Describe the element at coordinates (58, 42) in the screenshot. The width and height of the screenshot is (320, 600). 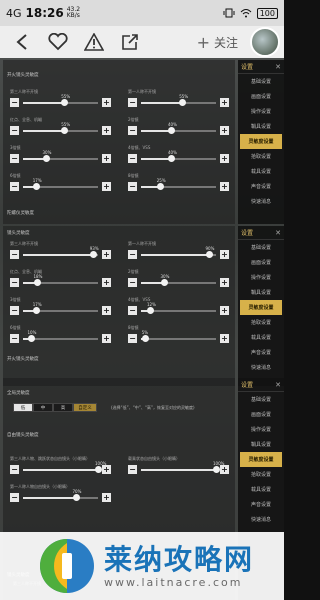
I see `like-button` at that location.